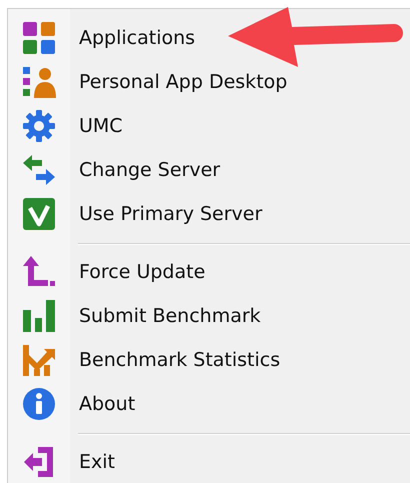  What do you see at coordinates (39, 38) in the screenshot?
I see `grid-icon` at bounding box center [39, 38].